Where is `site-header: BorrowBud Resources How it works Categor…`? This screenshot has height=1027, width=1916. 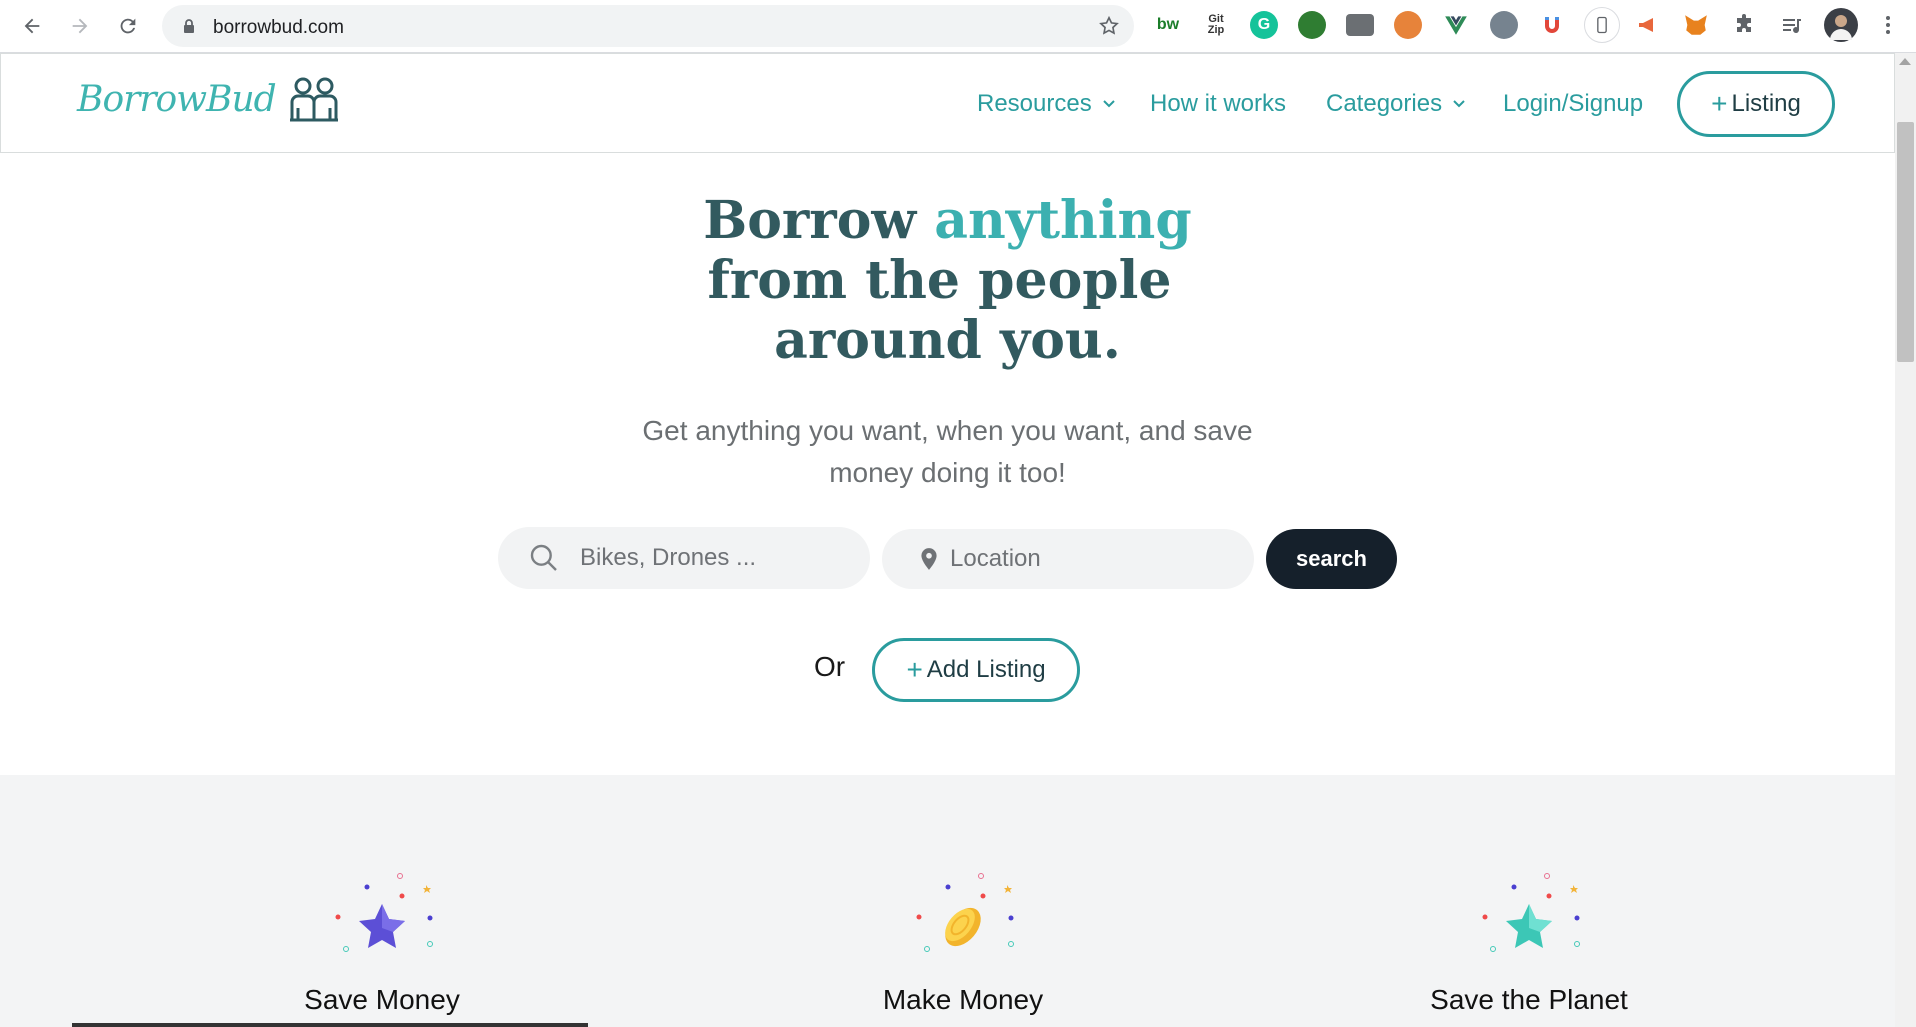
site-header: BorrowBud Resources How it works Categor… is located at coordinates (947, 103).